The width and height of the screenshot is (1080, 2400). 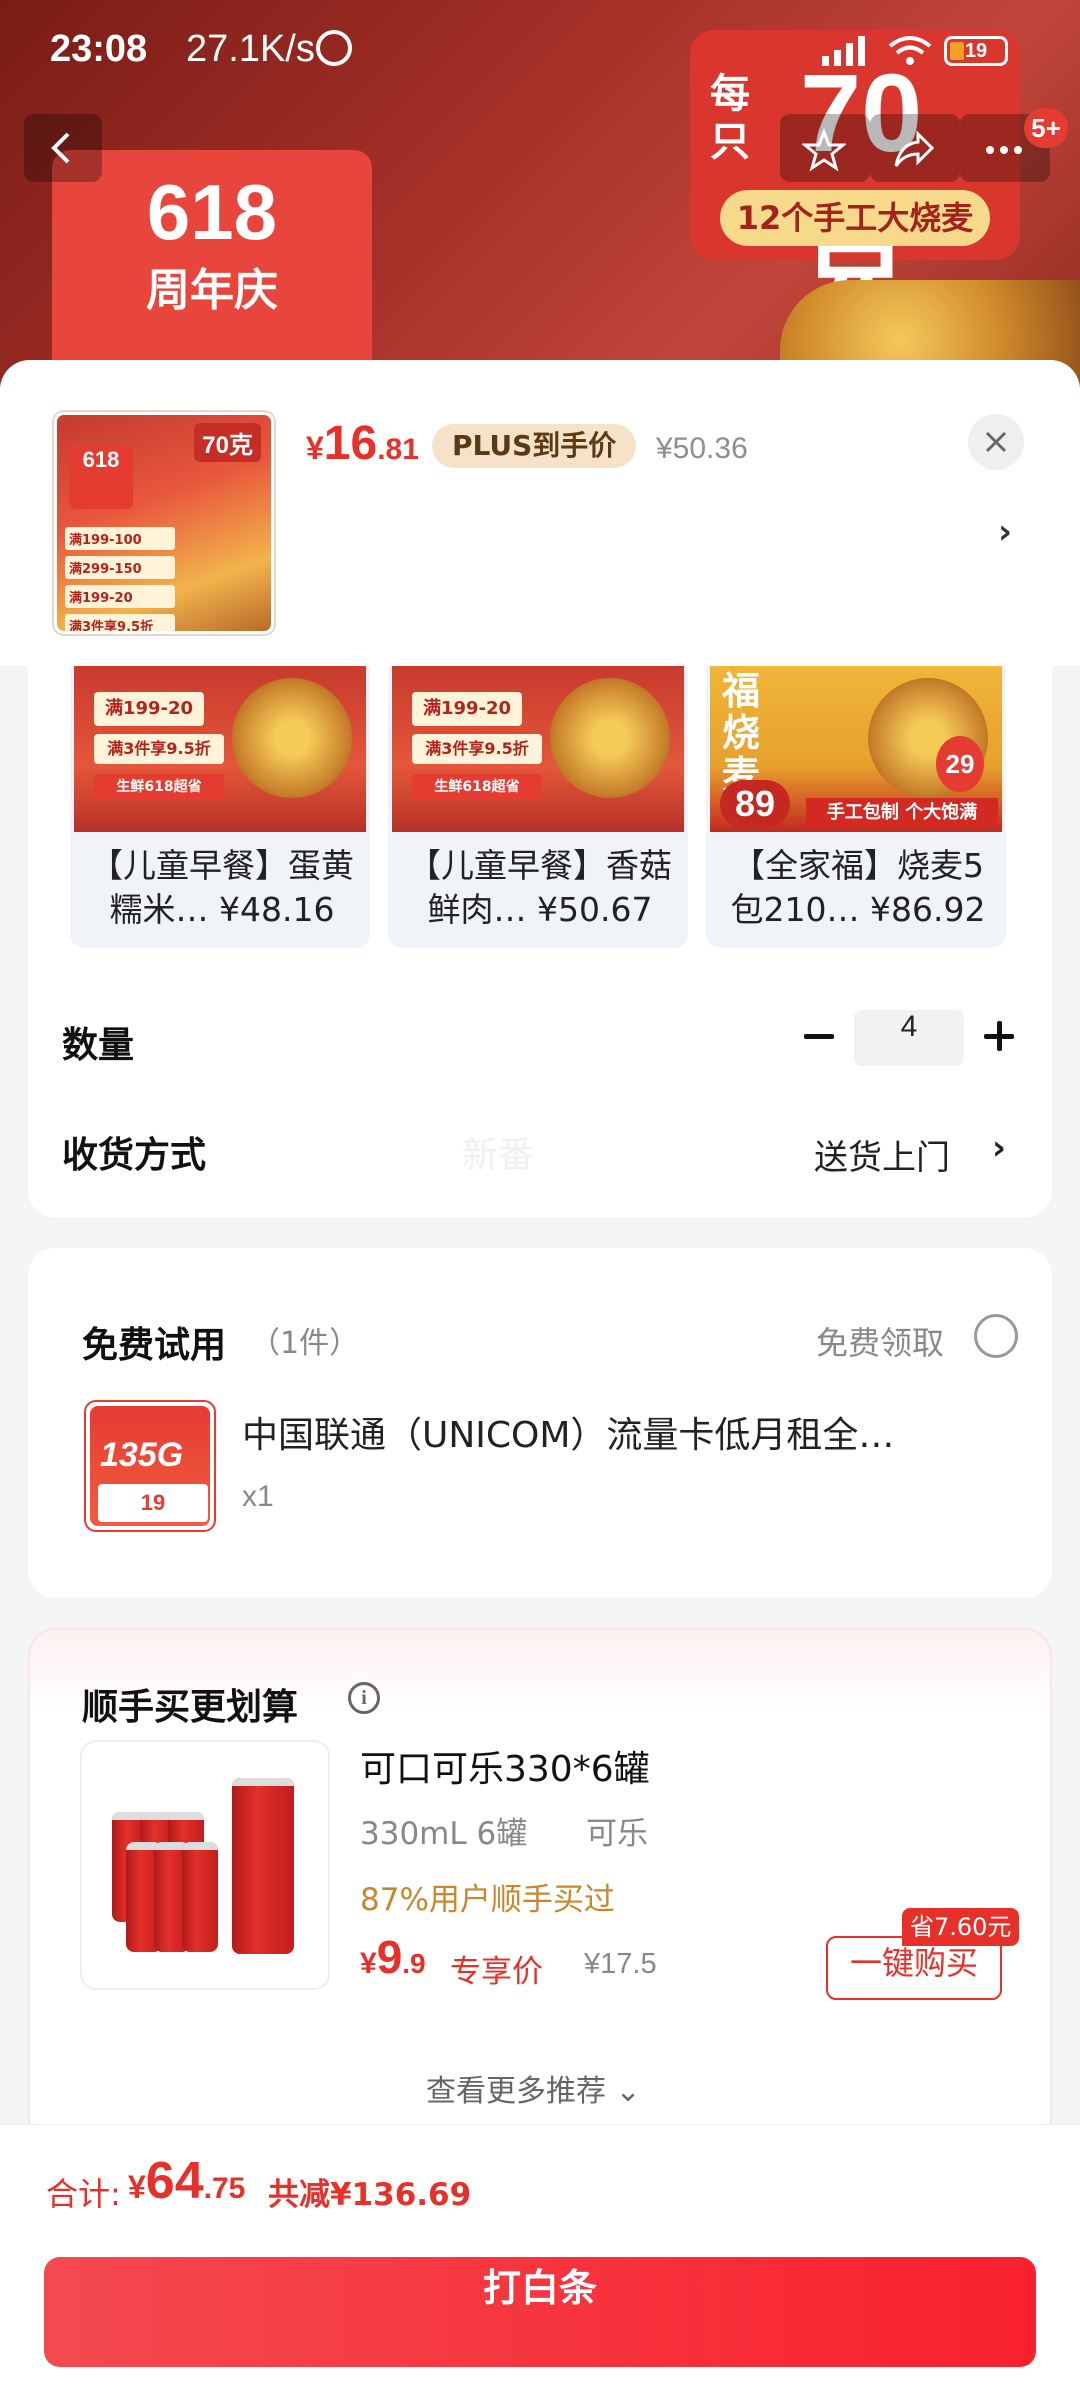 What do you see at coordinates (120, 596) in the screenshot?
I see `thumb-promo-row: 满199-20` at bounding box center [120, 596].